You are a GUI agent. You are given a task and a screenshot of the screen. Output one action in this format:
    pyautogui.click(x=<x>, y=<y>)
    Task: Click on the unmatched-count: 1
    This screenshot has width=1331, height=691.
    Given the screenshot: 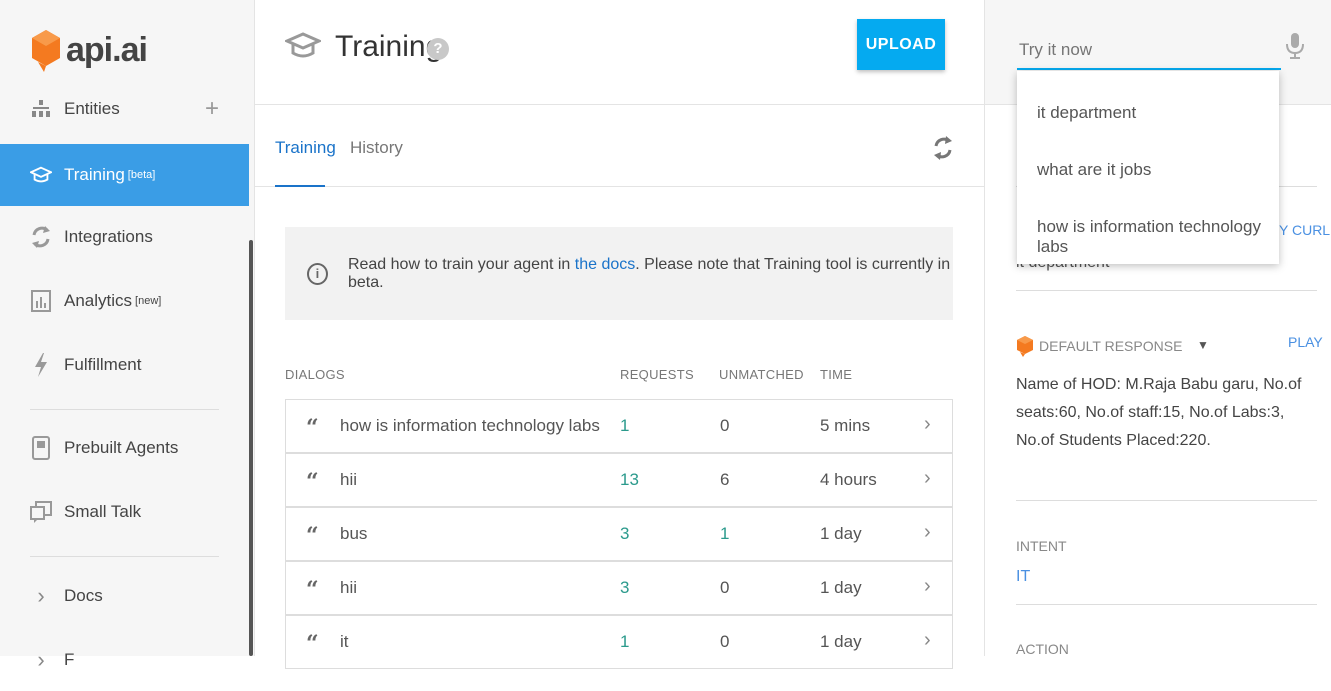 What is the action you would take?
    pyautogui.click(x=725, y=533)
    